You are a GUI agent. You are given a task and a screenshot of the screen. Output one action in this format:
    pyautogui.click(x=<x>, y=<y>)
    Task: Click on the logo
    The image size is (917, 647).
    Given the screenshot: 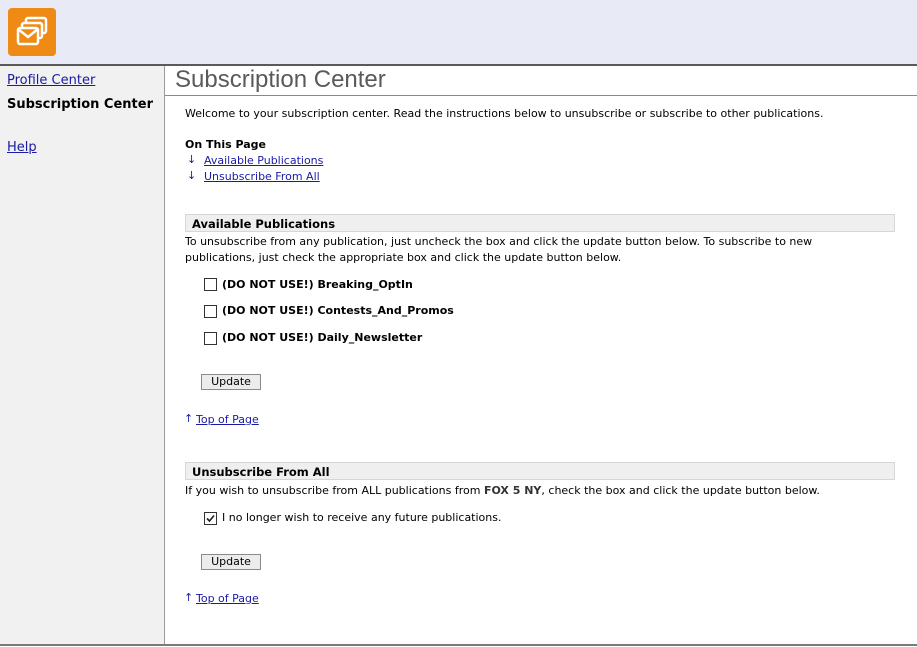 What is the action you would take?
    pyautogui.click(x=32, y=32)
    